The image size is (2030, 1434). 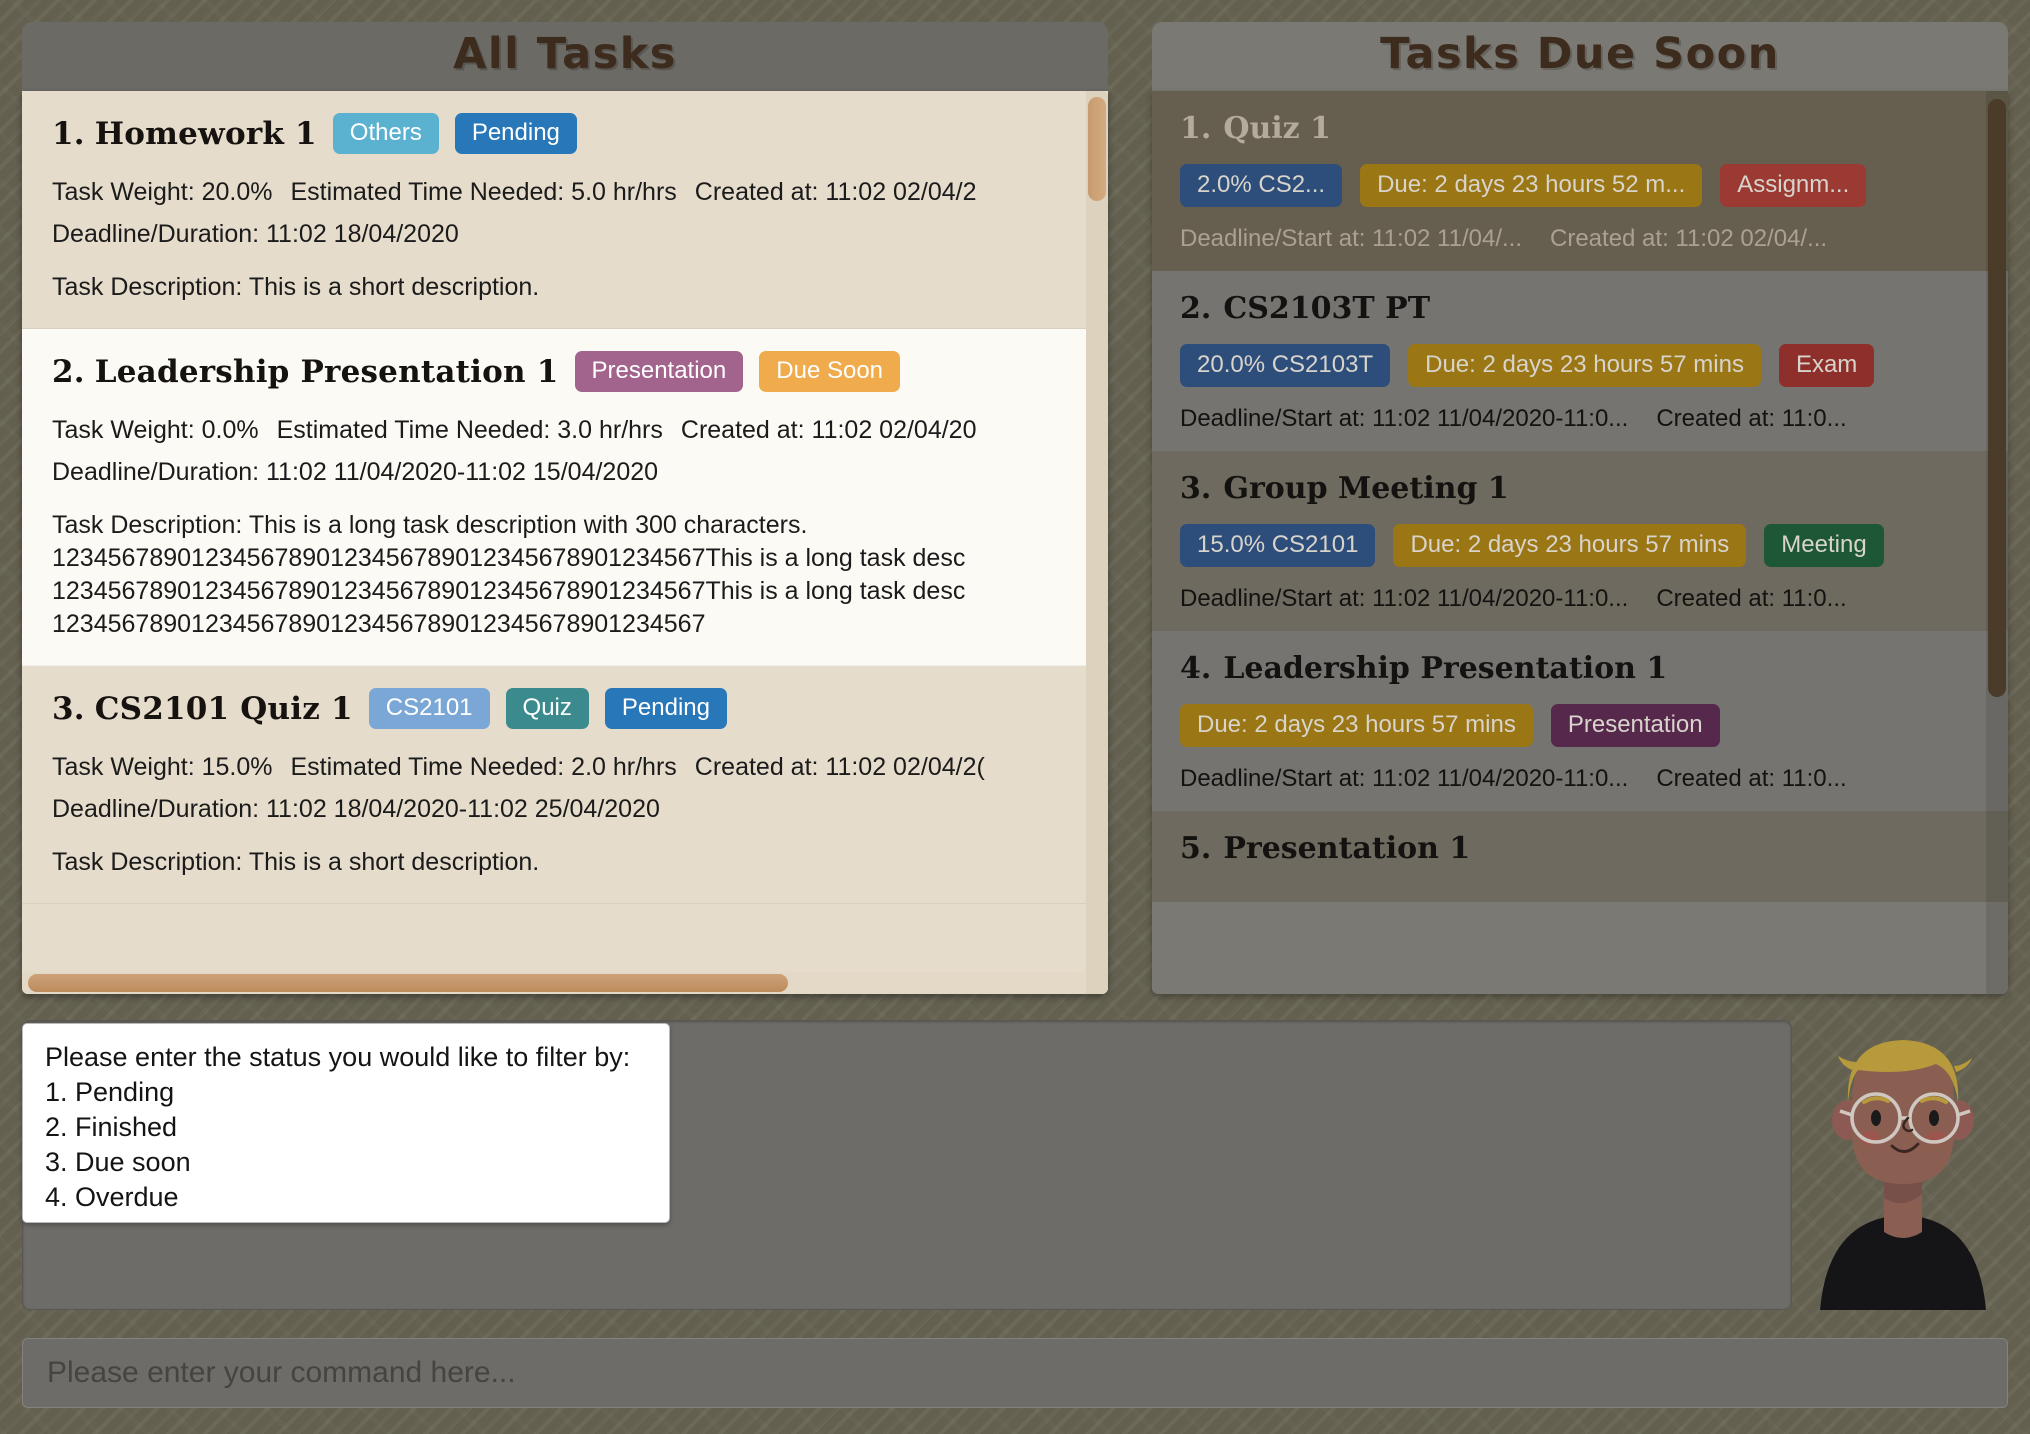 What do you see at coordinates (68, 371) in the screenshot?
I see `task-index: 2.` at bounding box center [68, 371].